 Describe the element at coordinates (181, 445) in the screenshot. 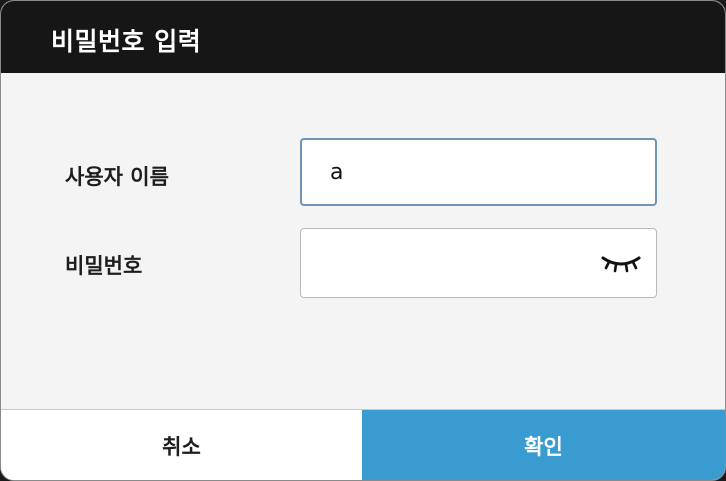

I see `cancel-button: 취소` at that location.